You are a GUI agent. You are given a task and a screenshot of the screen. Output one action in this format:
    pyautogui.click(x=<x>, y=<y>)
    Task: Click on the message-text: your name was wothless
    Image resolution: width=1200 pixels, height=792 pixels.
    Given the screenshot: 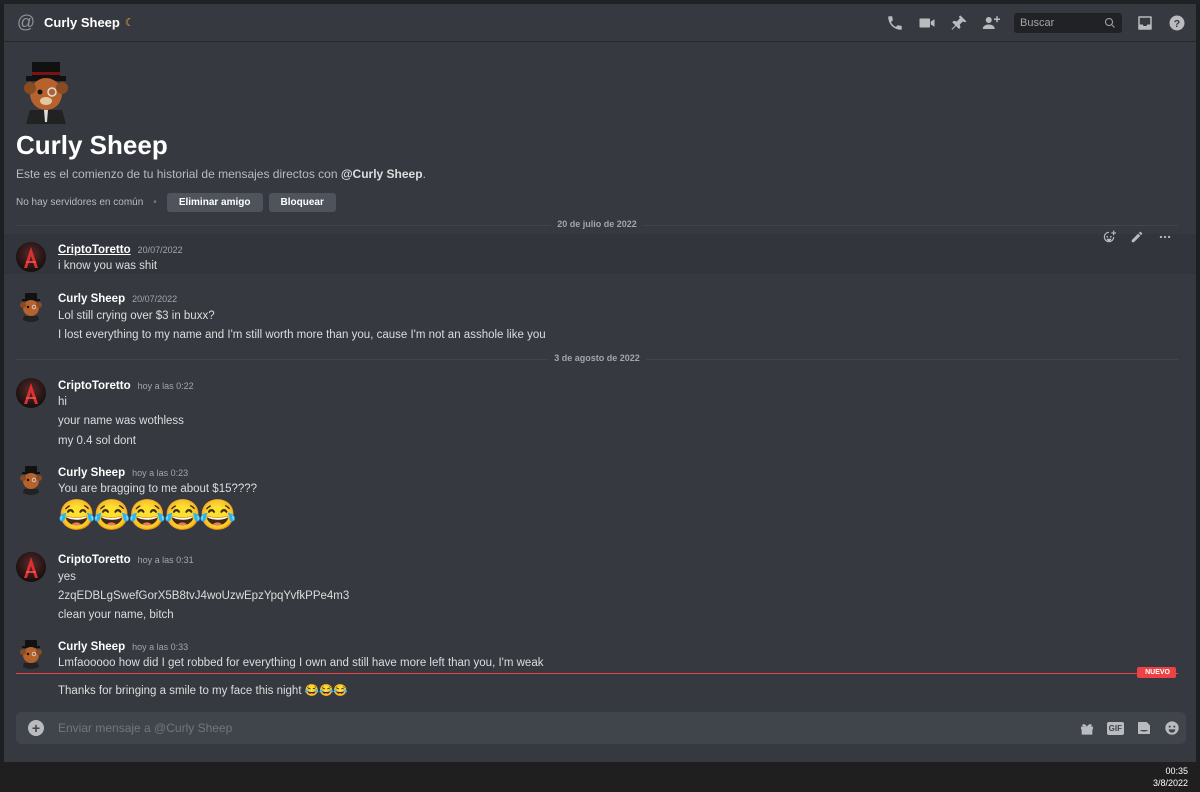 What is the action you would take?
    pyautogui.click(x=121, y=421)
    